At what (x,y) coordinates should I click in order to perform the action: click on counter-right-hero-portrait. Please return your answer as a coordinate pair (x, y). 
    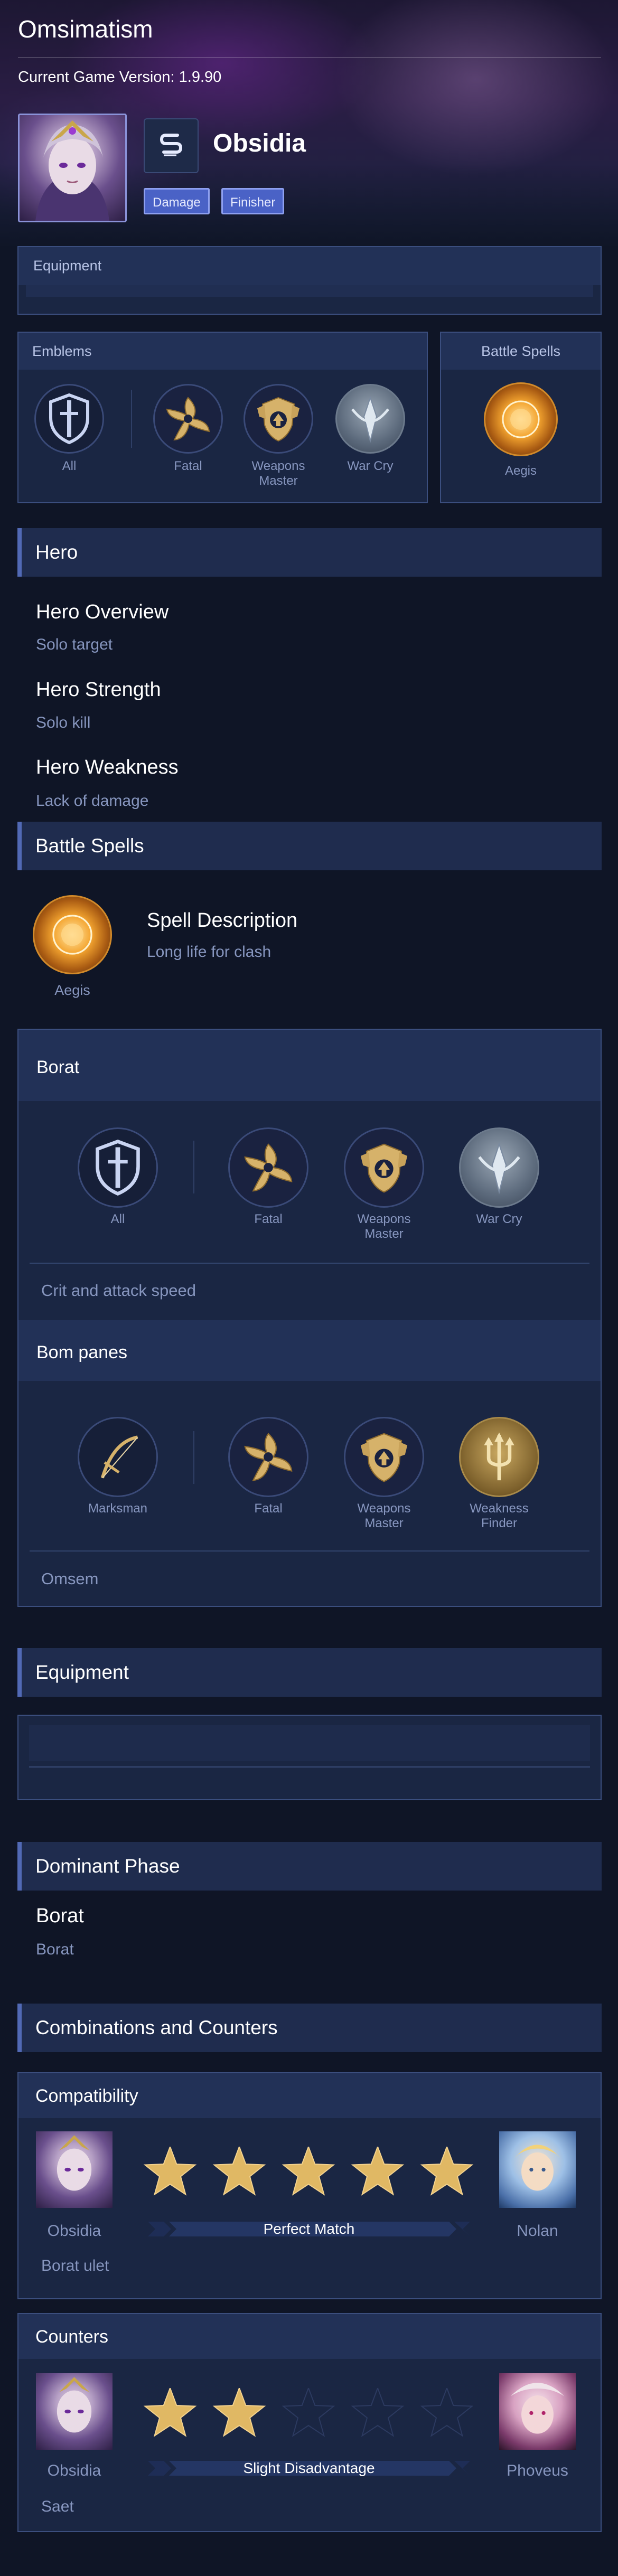
    Looking at the image, I should click on (537, 2411).